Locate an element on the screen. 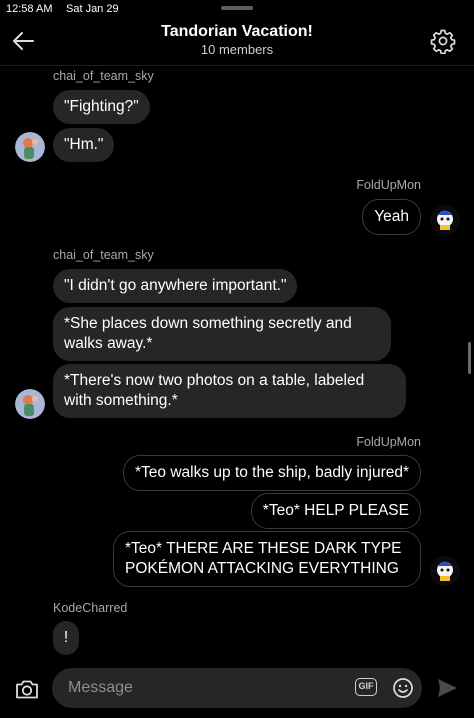 The image size is (474, 718). send-button is located at coordinates (447, 688).